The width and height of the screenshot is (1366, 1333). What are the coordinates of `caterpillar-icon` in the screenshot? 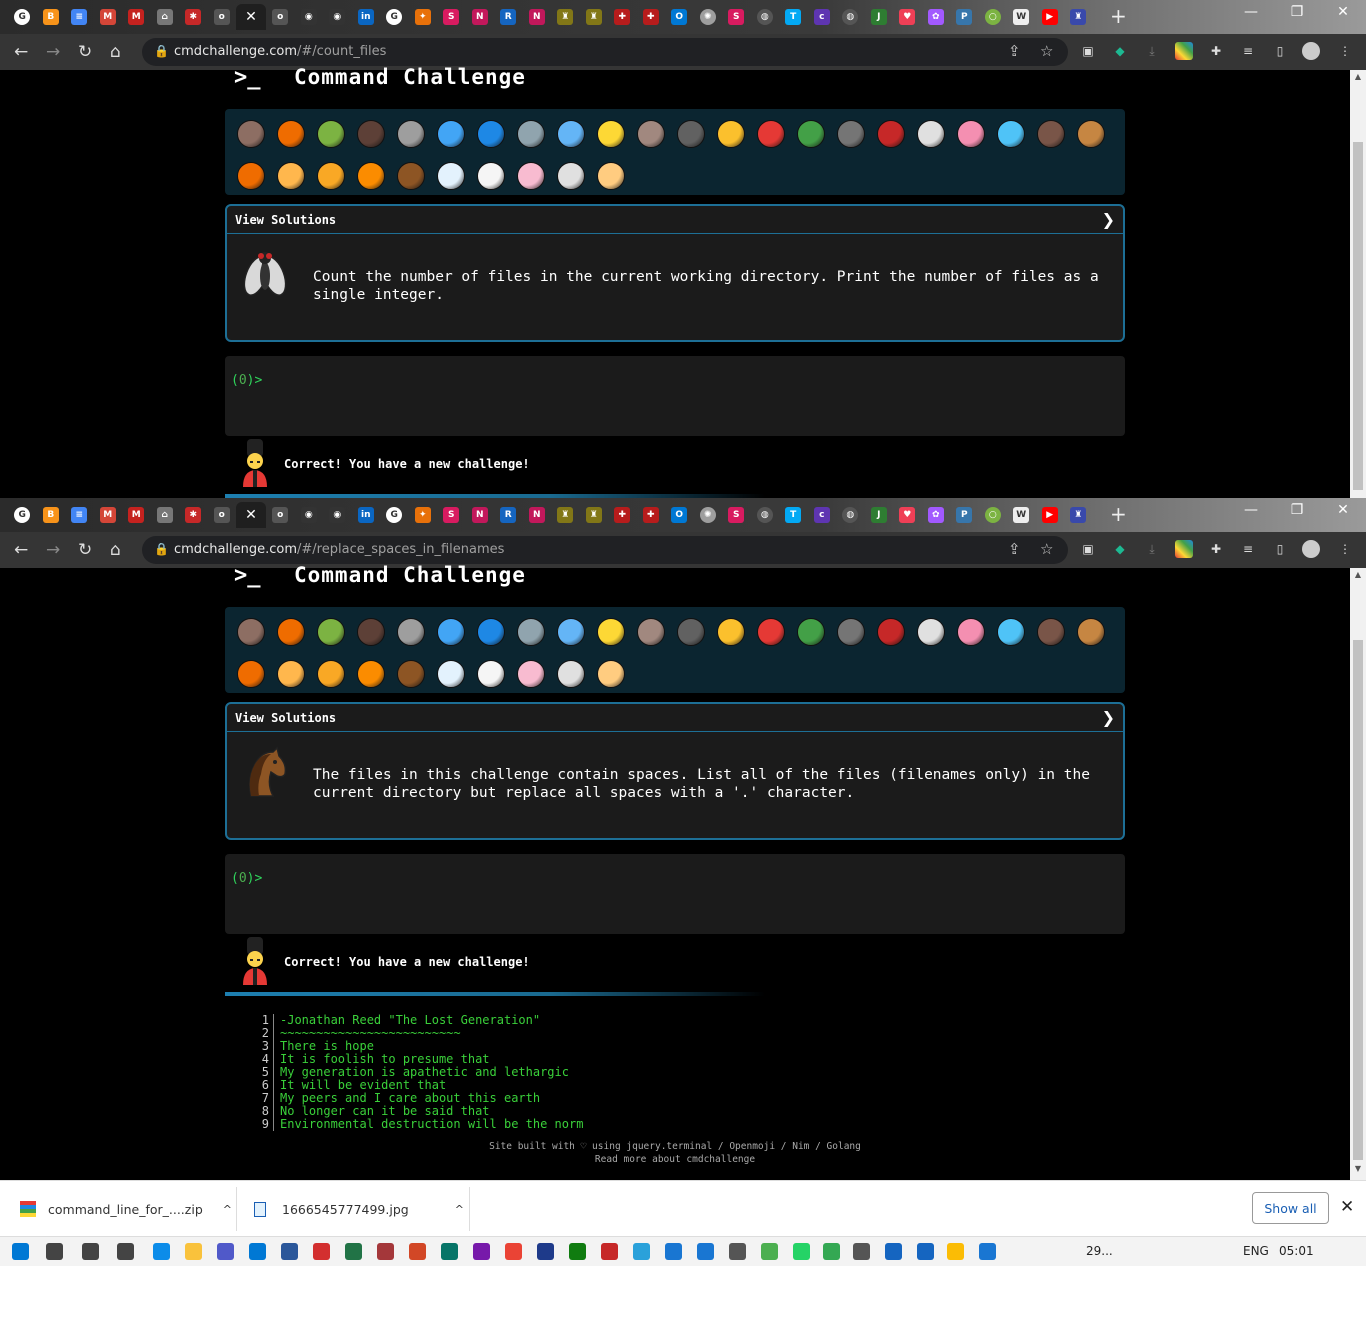 It's located at (331, 134).